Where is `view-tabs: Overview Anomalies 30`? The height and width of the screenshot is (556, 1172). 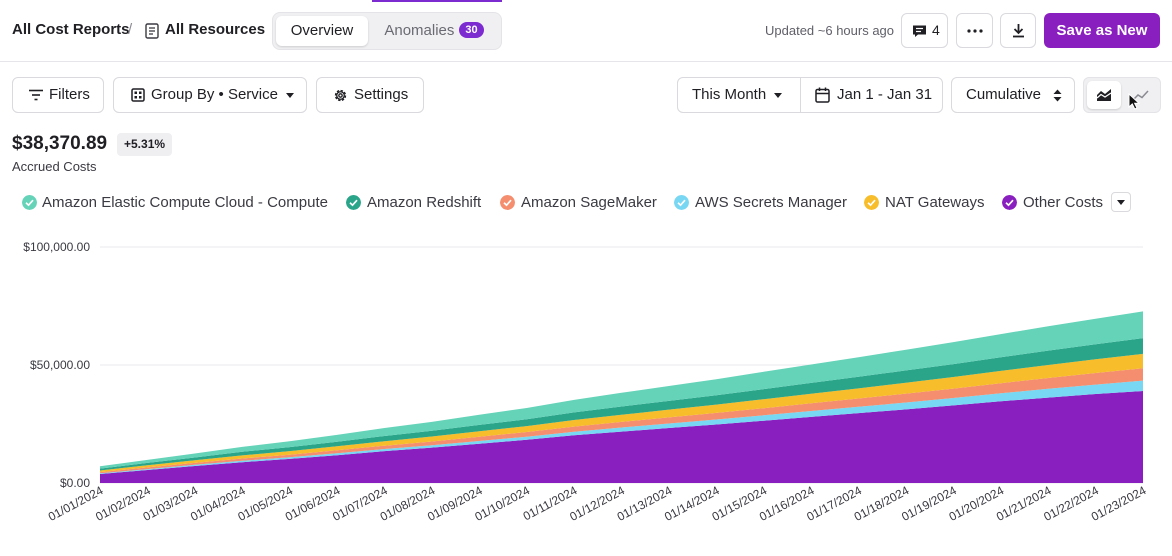
view-tabs: Overview Anomalies 30 is located at coordinates (387, 31).